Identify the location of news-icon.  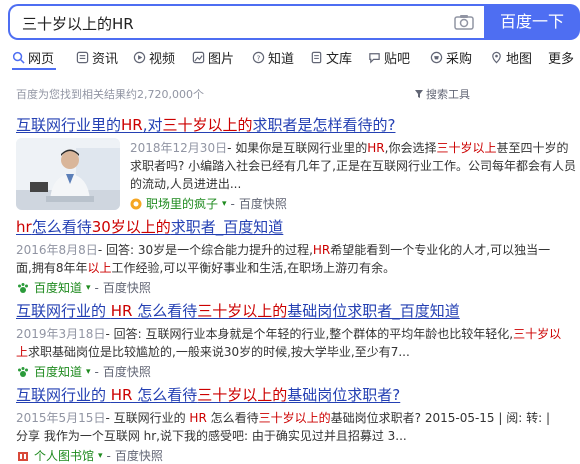
(82, 57).